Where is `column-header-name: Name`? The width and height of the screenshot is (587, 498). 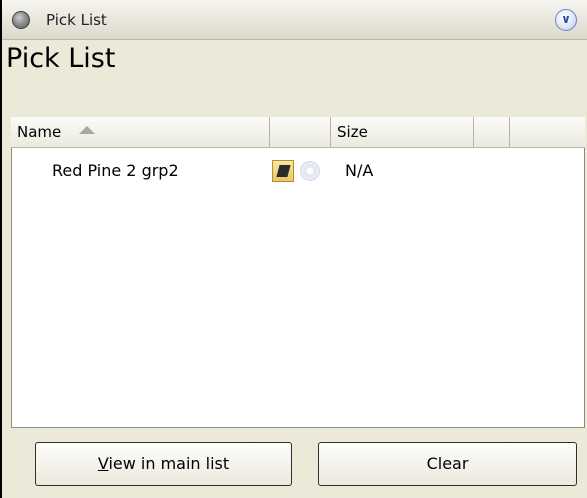
column-header-name: Name is located at coordinates (140, 132).